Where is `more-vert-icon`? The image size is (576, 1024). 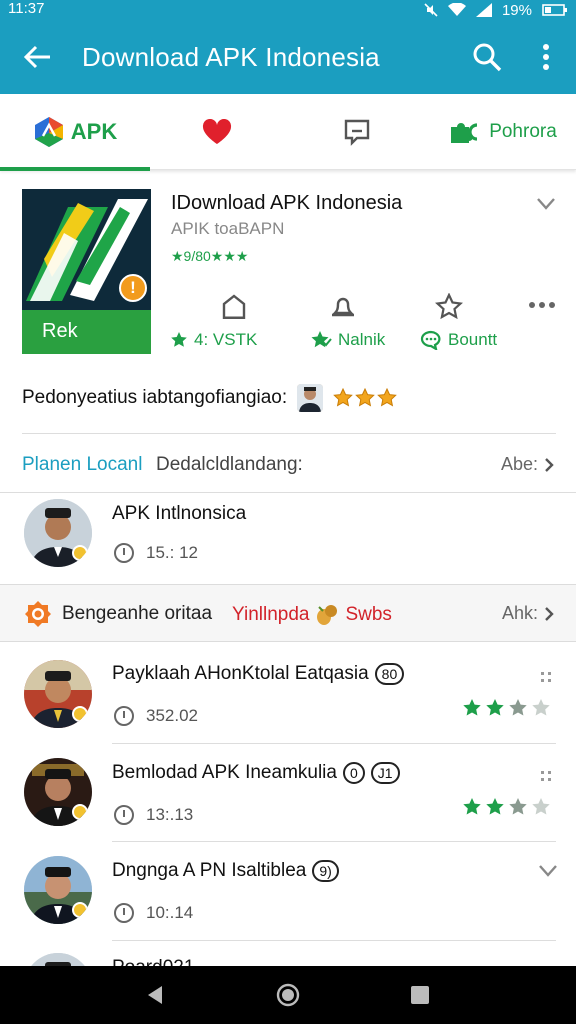 more-vert-icon is located at coordinates (546, 57).